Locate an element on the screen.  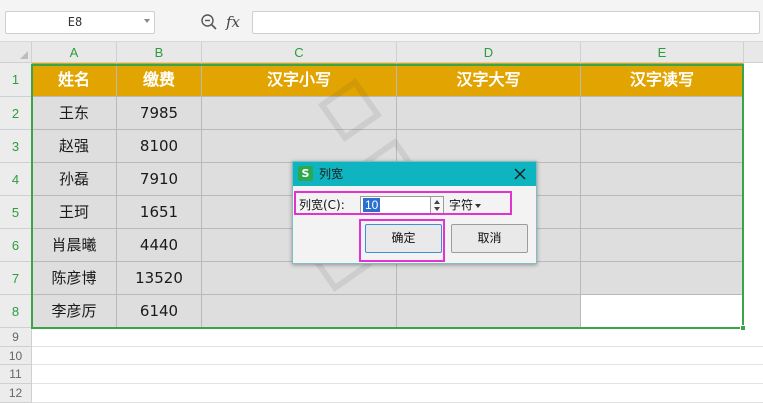
cell-name: 王东 is located at coordinates (74, 113).